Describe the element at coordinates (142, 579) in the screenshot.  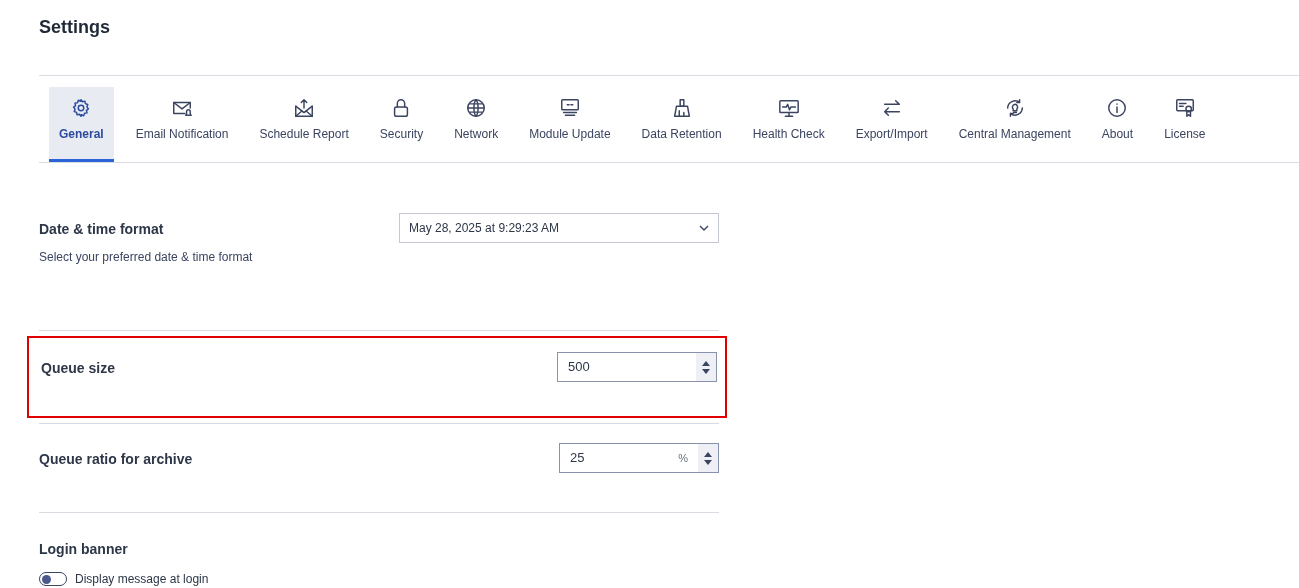
I see `toggle-label: Display message at login` at that location.